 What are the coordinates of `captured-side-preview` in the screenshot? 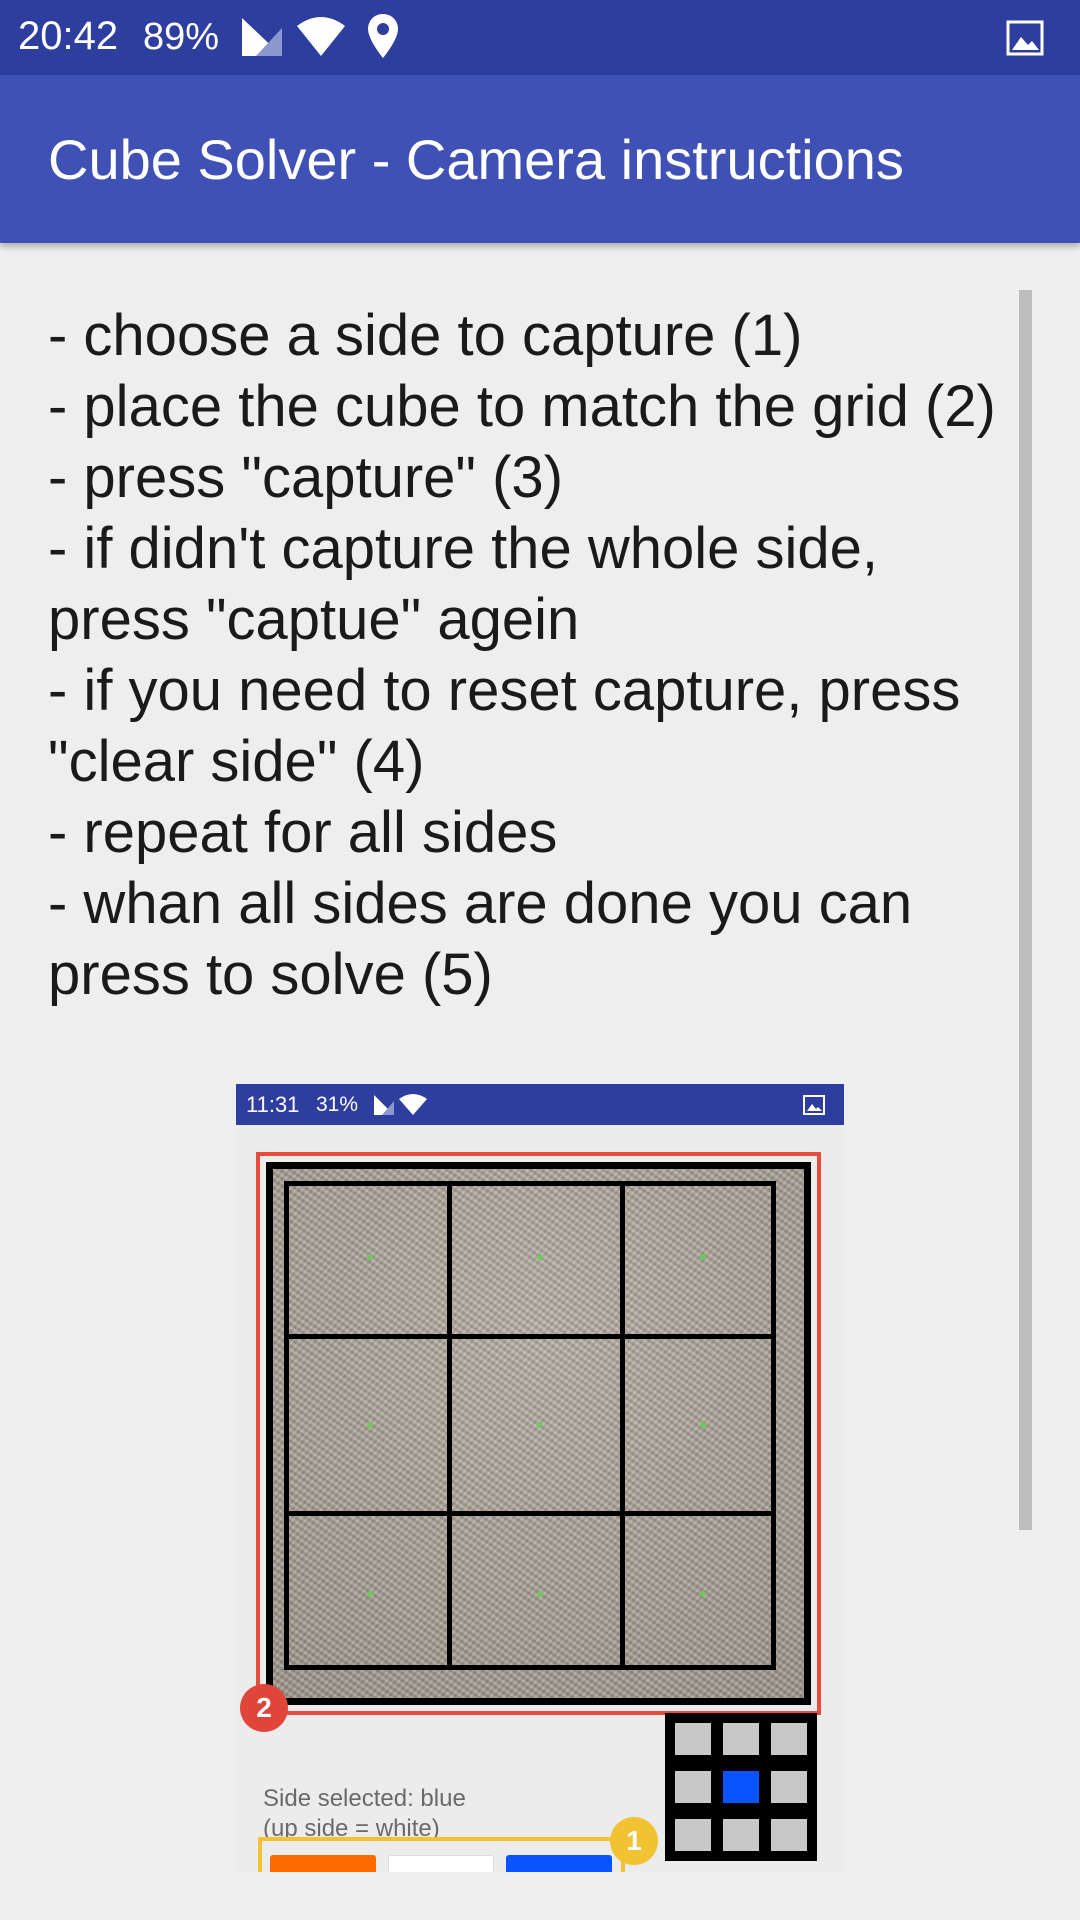 It's located at (741, 1787).